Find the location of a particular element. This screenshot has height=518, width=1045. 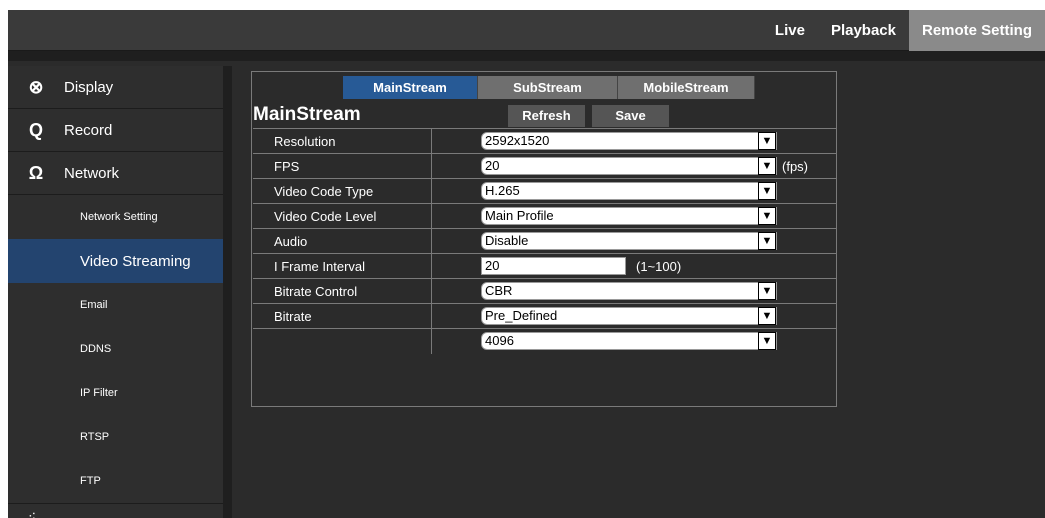

audio-label: Audio is located at coordinates (291, 241).